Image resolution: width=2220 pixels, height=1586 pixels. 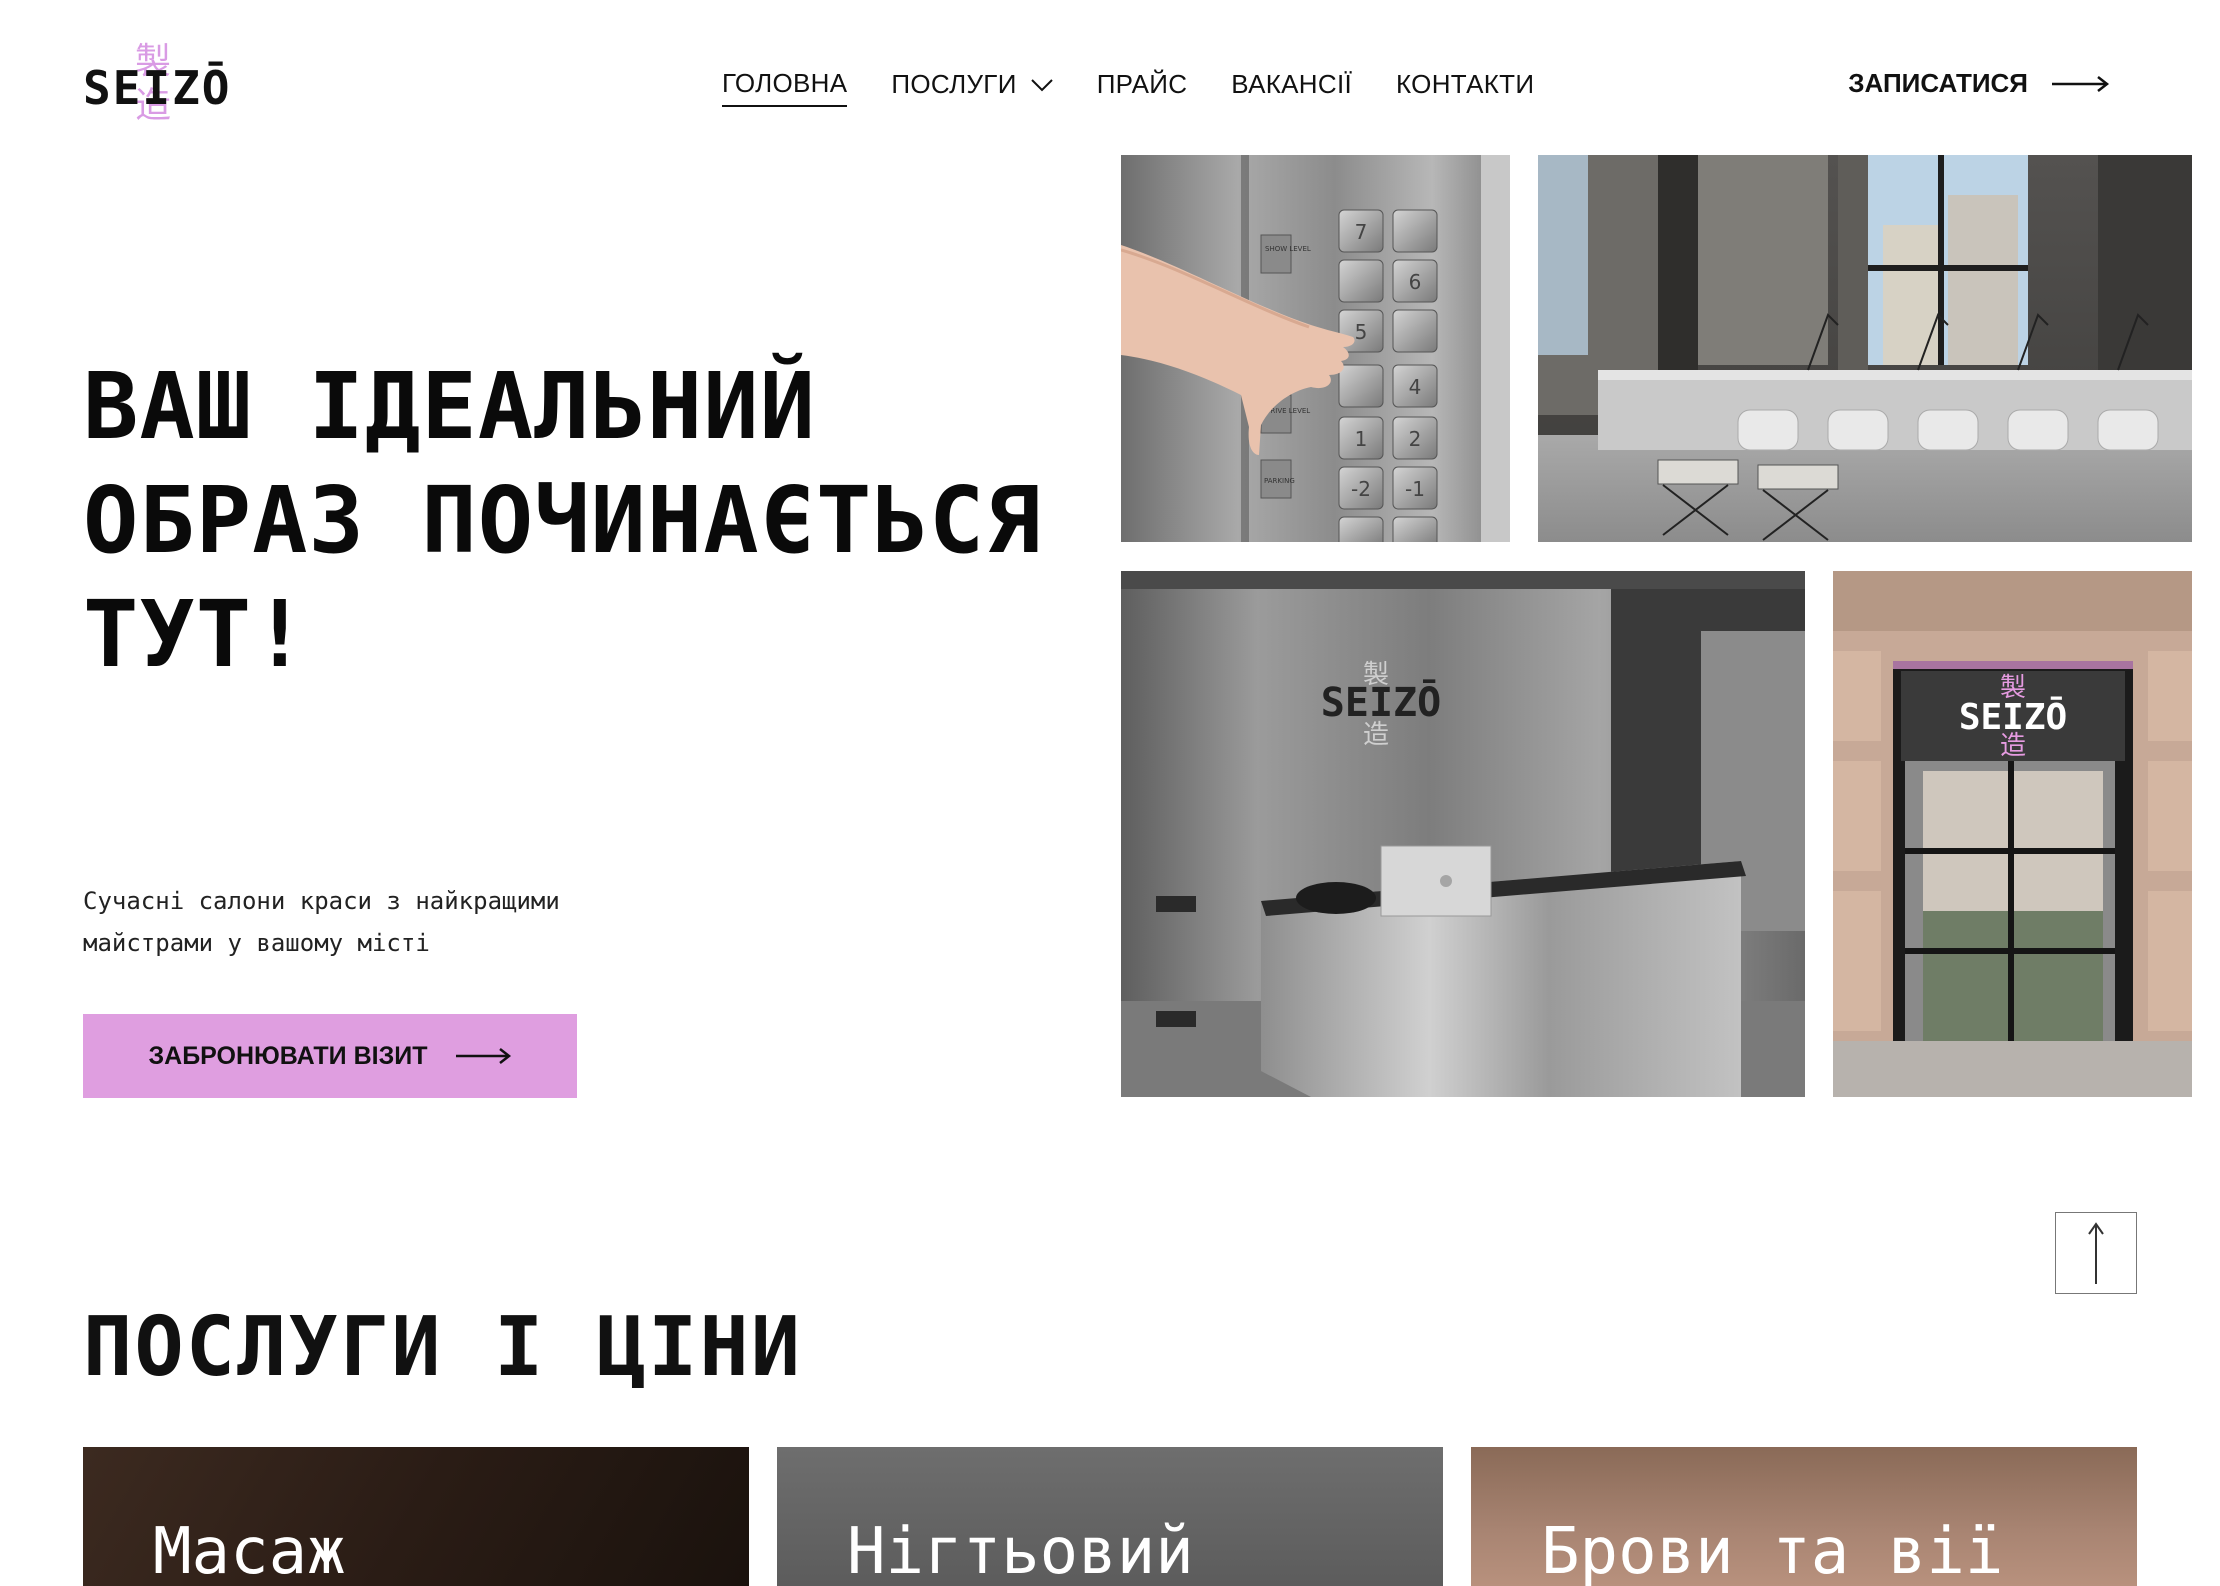 What do you see at coordinates (1415, 489) in the screenshot?
I see `elevator-button-minus-1: -1` at bounding box center [1415, 489].